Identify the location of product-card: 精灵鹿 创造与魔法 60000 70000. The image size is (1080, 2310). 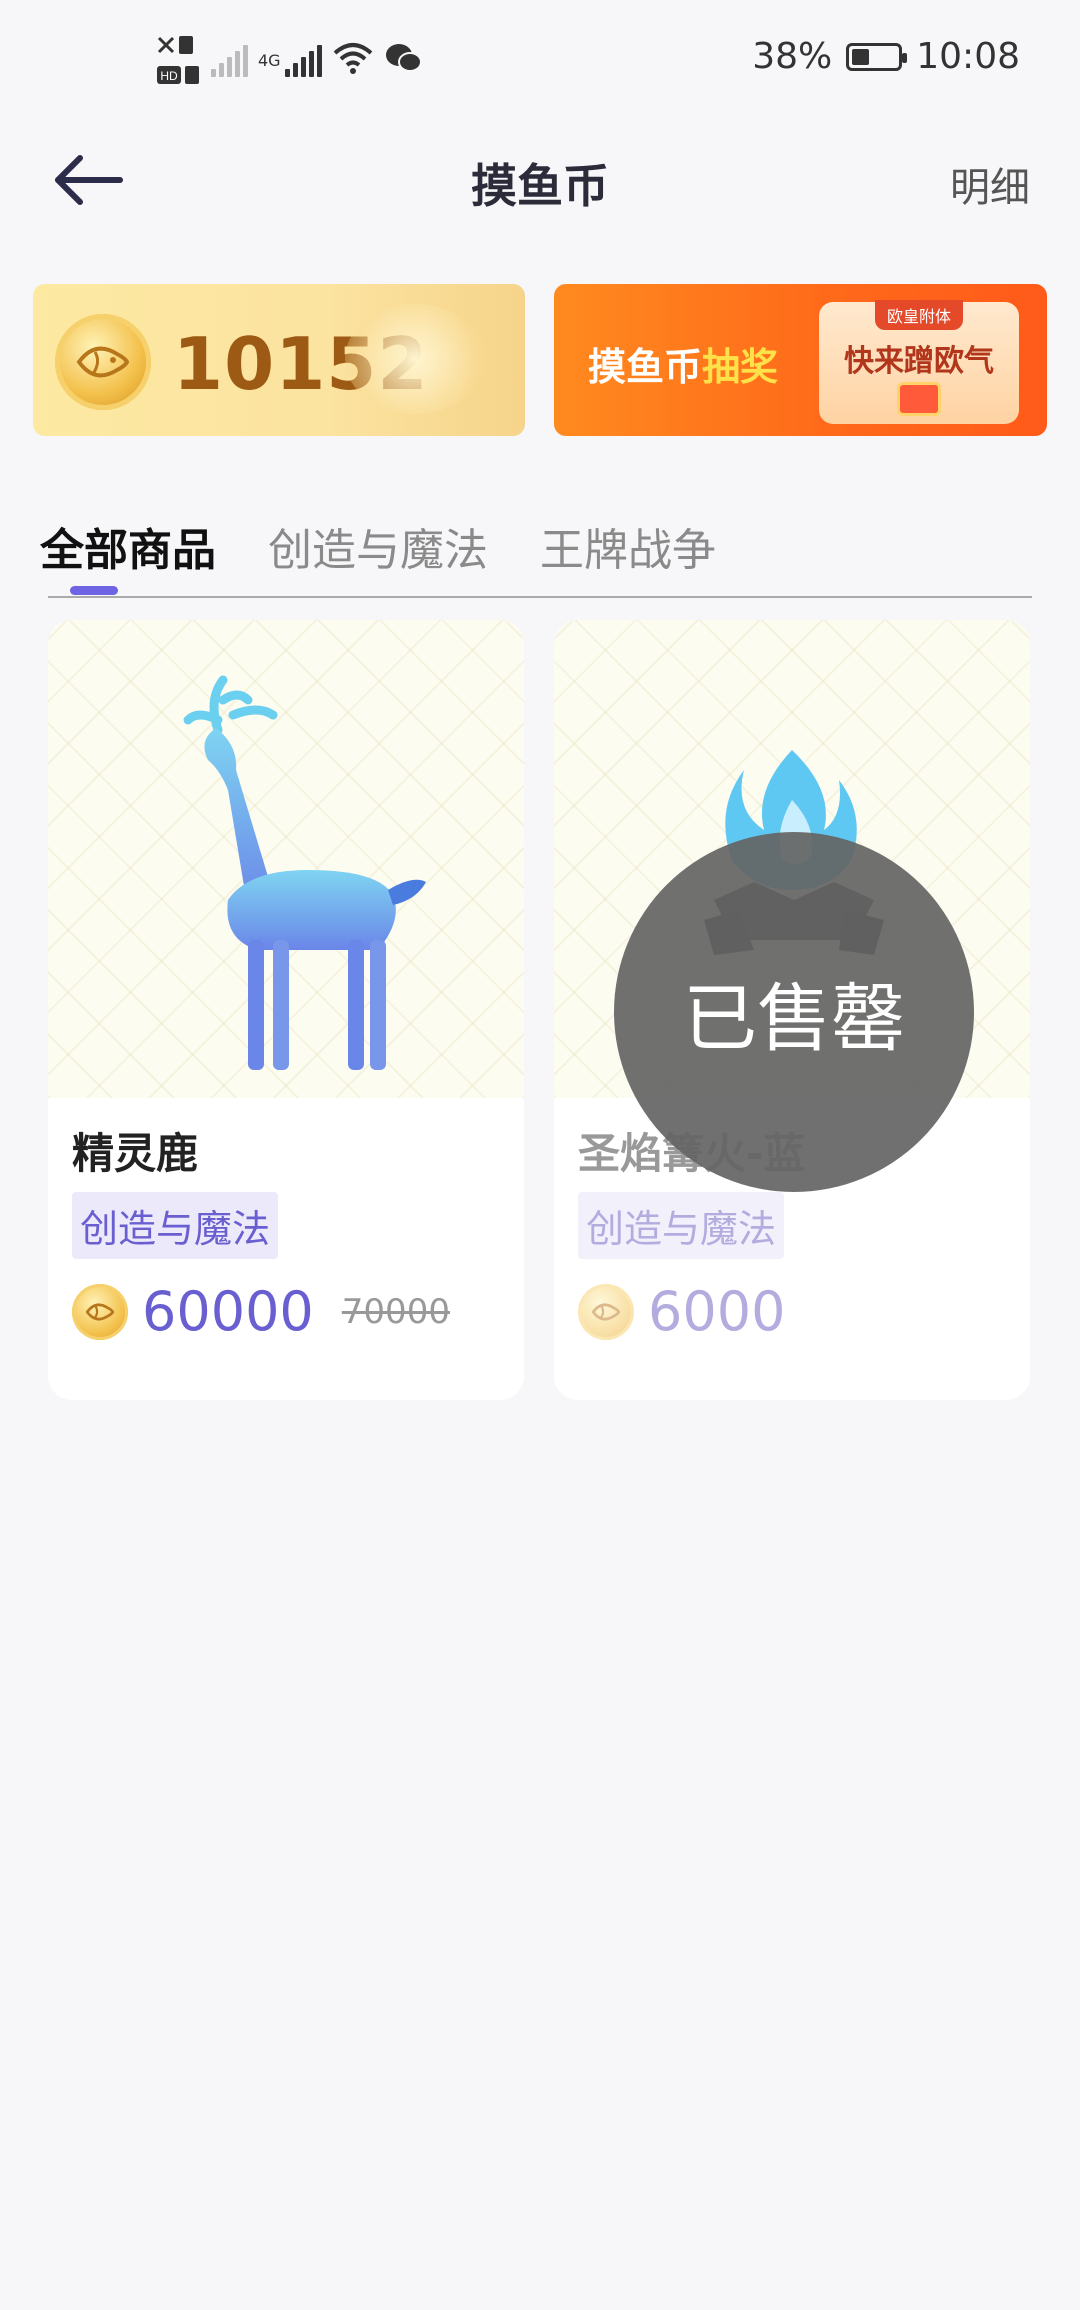
(286, 1010).